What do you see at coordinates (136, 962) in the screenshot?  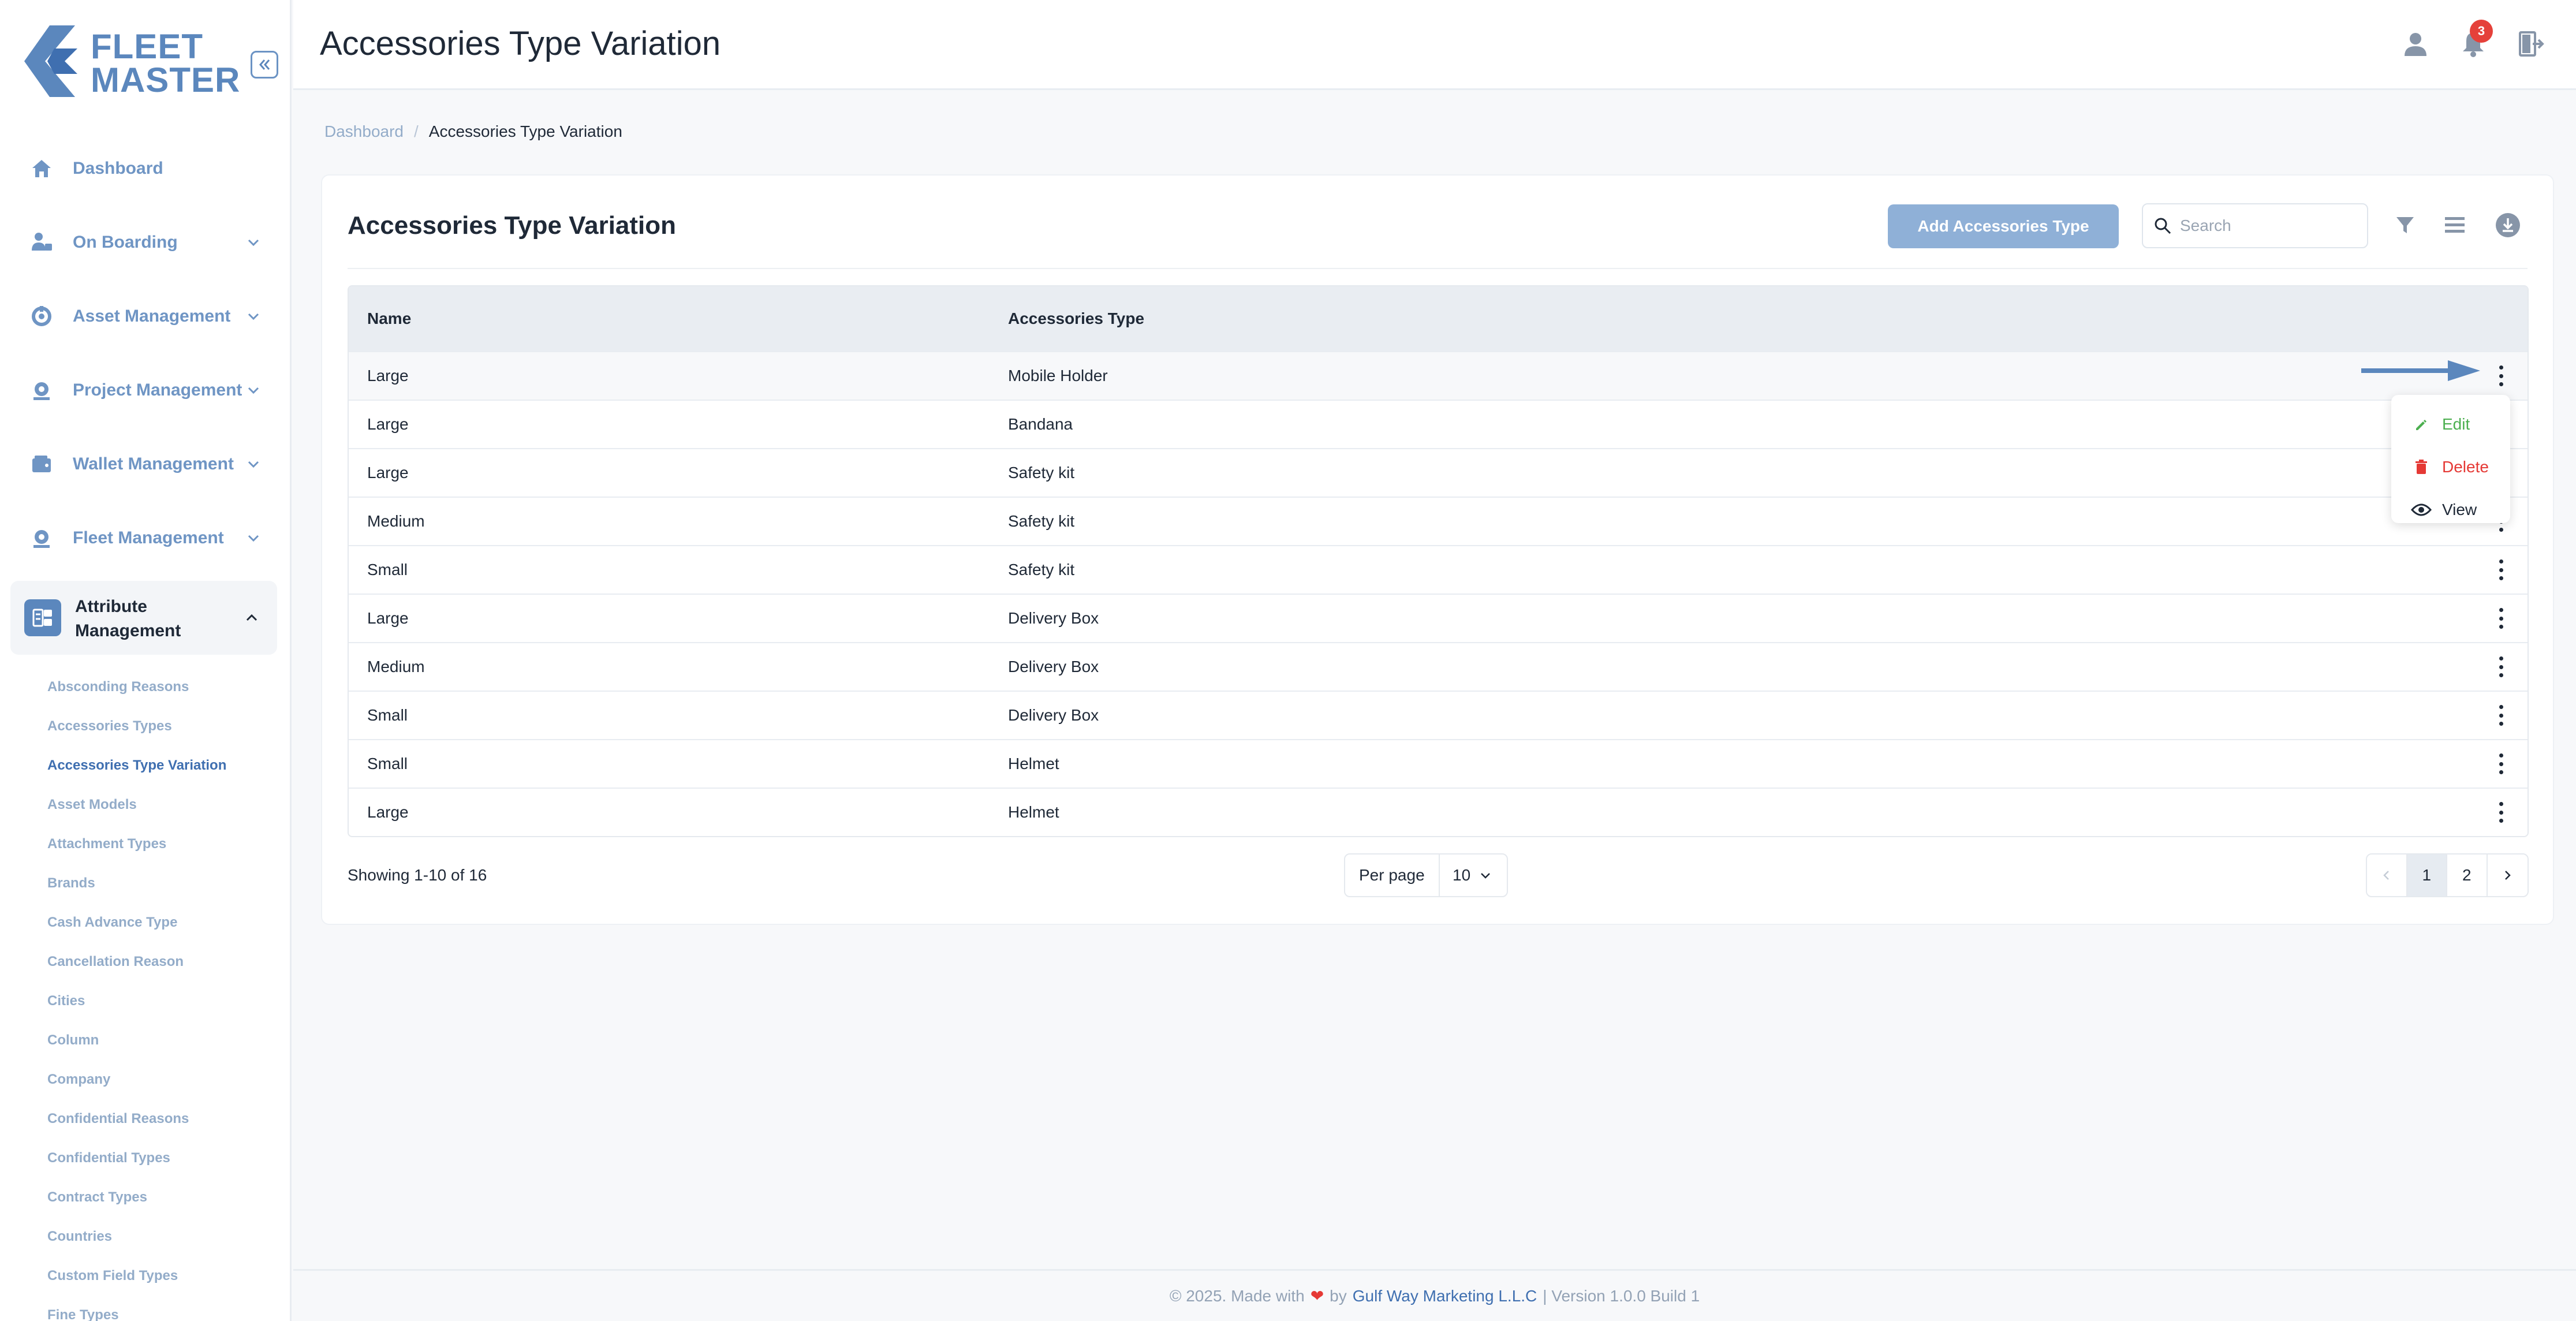 I see `submenu-item-cancellation-reason: Cancellation Reason` at bounding box center [136, 962].